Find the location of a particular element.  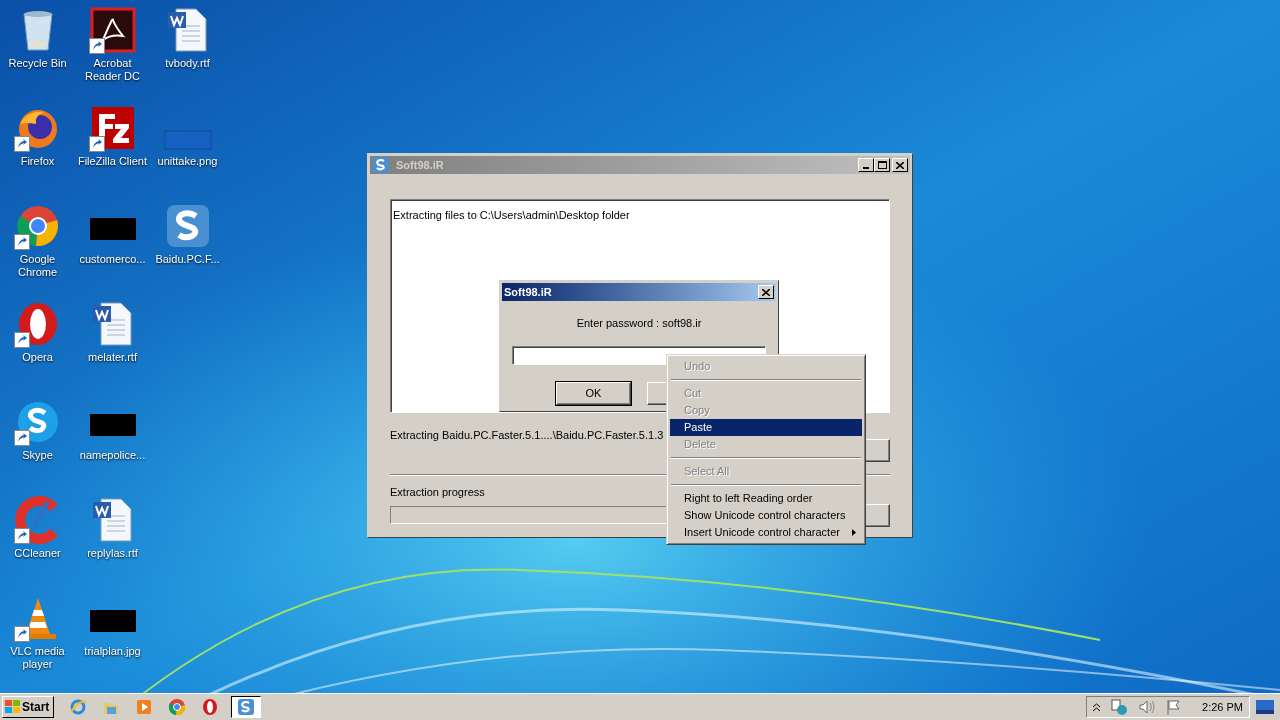

desktop-icon-label: tvbody.rtf is located at coordinates (187, 63).